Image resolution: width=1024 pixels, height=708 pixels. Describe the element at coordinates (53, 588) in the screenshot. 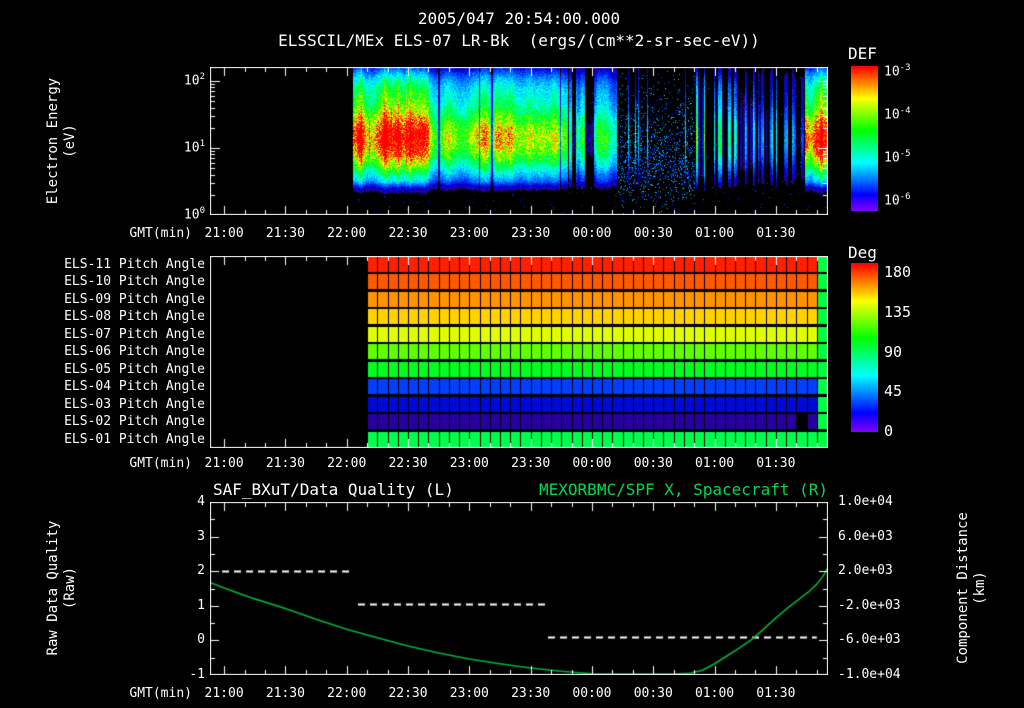

I see `raw-quality-axis-label-line1: Raw Data Quality` at that location.